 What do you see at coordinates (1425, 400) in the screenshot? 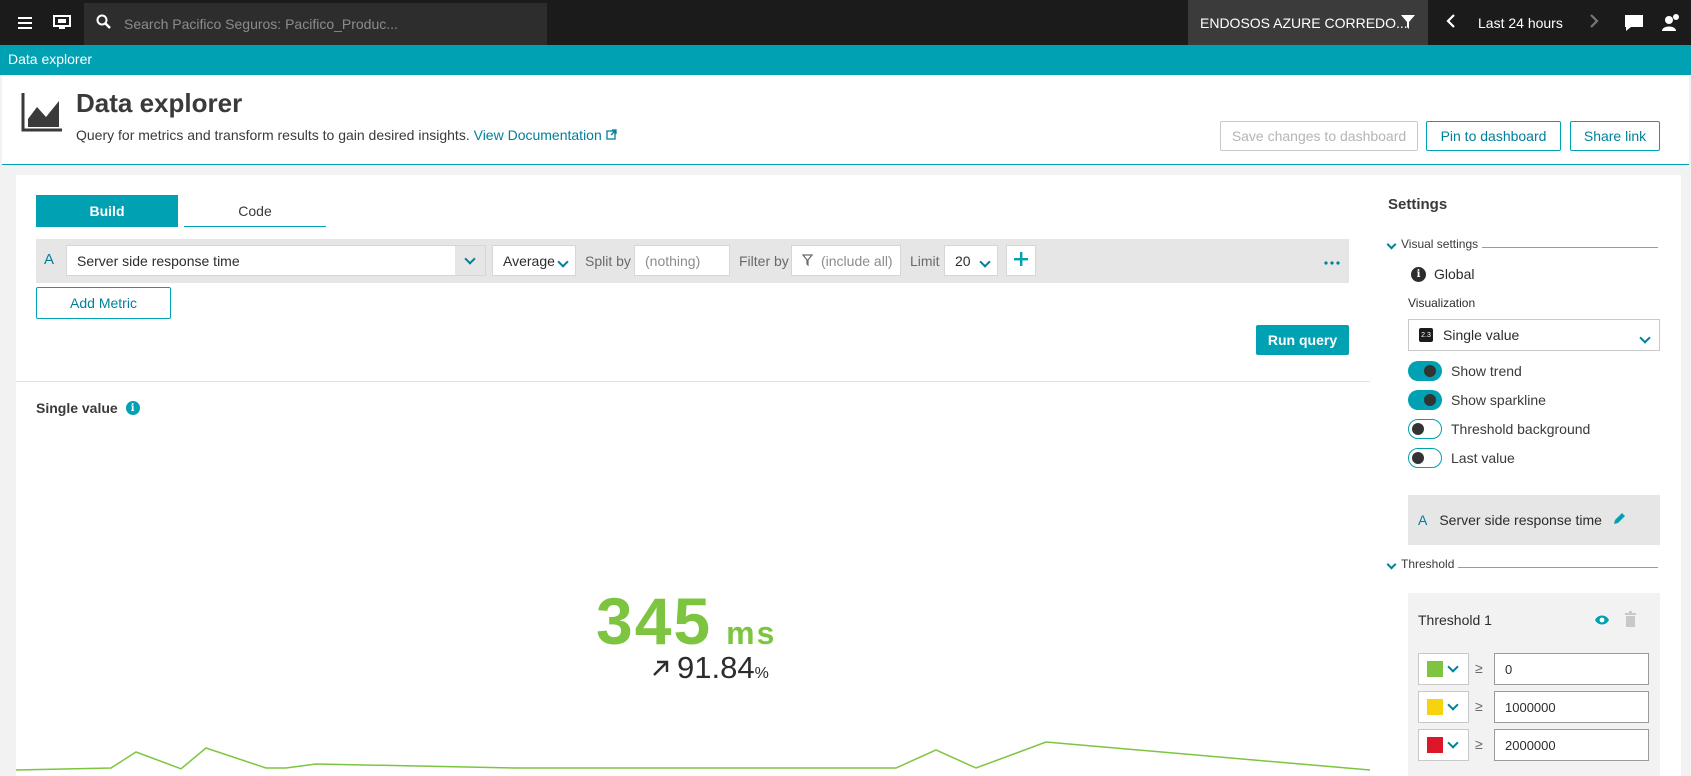
I see `show-sparkline-toggle` at bounding box center [1425, 400].